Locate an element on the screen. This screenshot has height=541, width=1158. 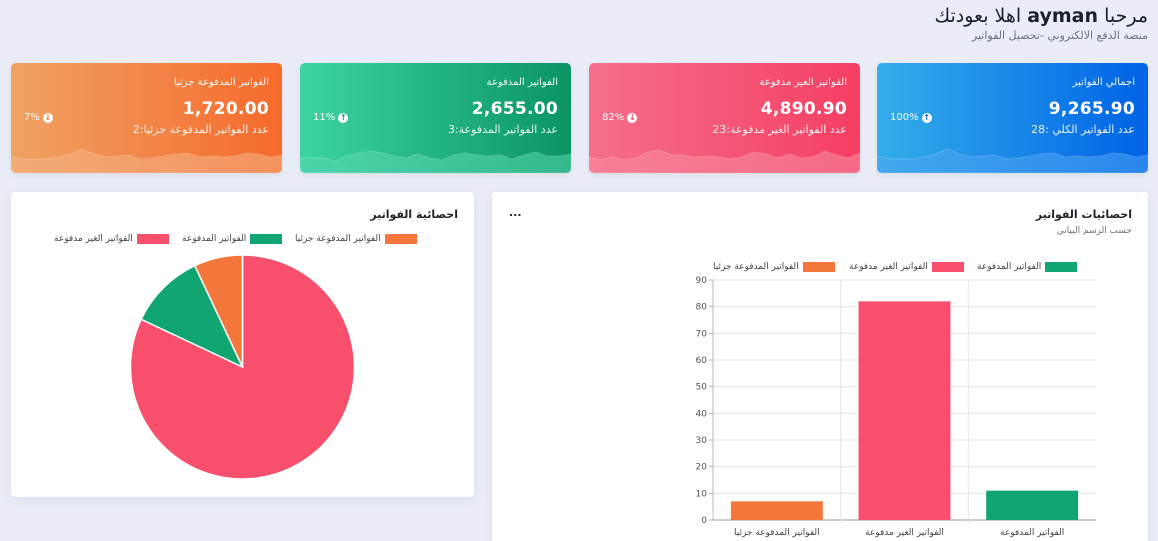
card-amount: 4,890.90 is located at coordinates (803, 109).